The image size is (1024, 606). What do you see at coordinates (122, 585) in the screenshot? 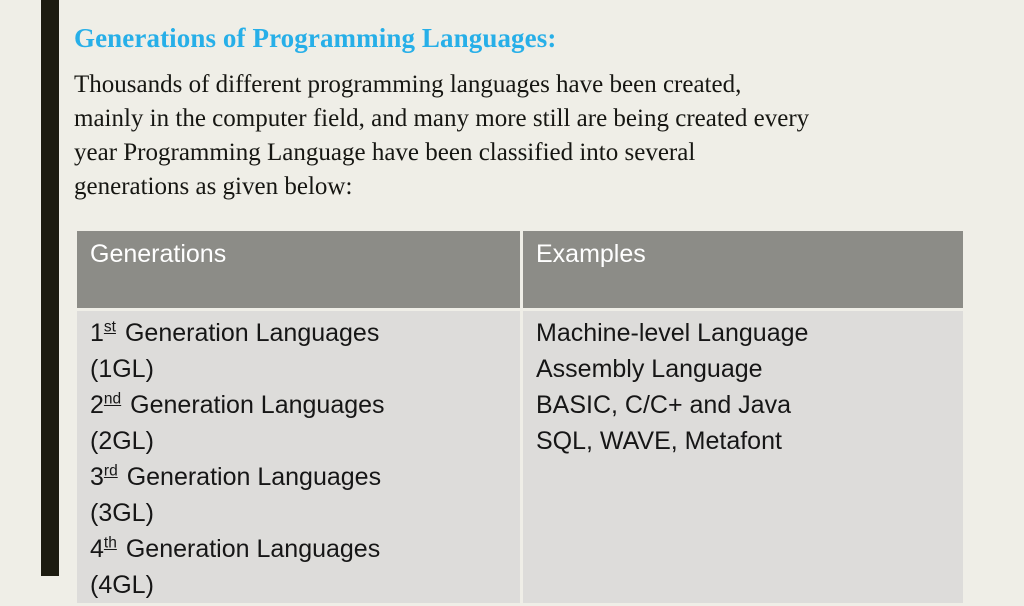
I see `generation-code: (4GL)` at bounding box center [122, 585].